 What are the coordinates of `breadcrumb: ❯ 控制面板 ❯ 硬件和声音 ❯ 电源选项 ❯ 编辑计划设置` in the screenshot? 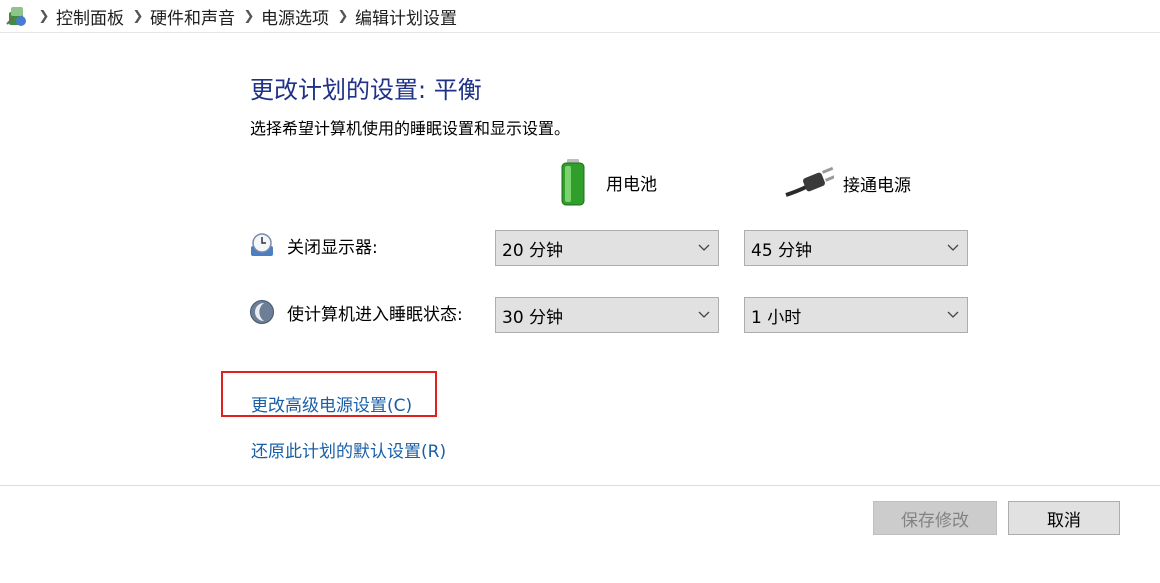 It's located at (580, 16).